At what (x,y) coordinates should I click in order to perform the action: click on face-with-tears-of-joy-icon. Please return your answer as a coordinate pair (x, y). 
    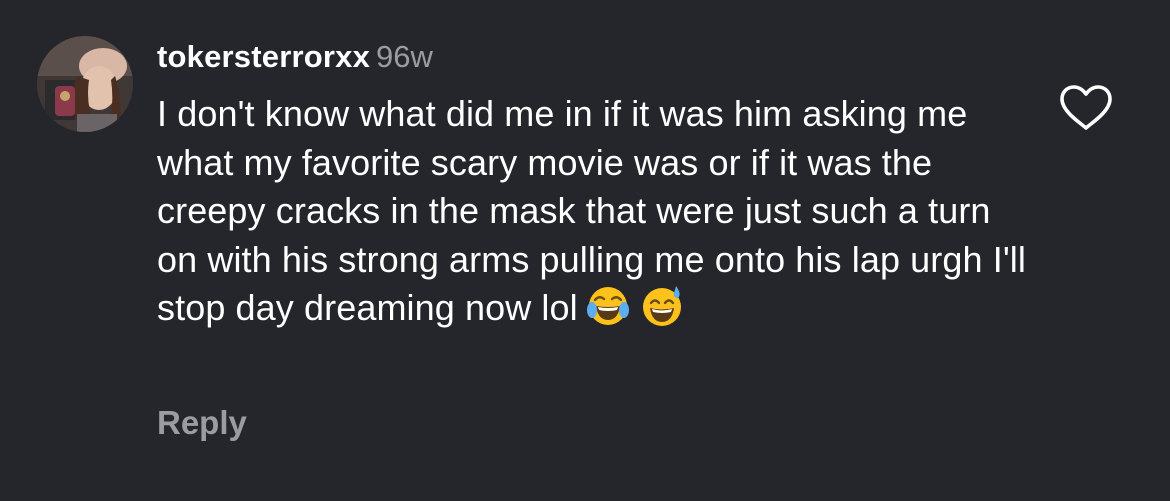
    Looking at the image, I should click on (608, 306).